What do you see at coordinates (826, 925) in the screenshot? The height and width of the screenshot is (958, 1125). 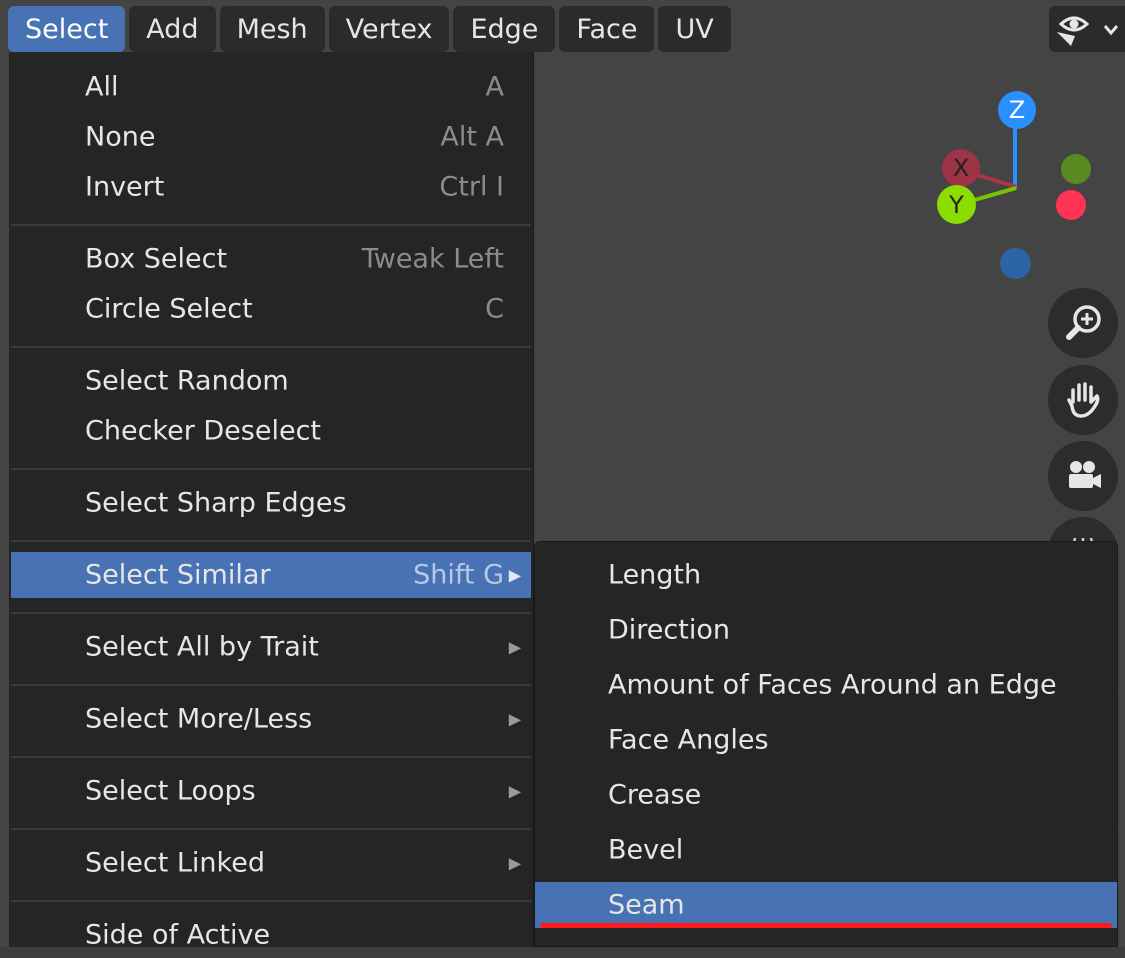 I see `annotation-underline` at bounding box center [826, 925].